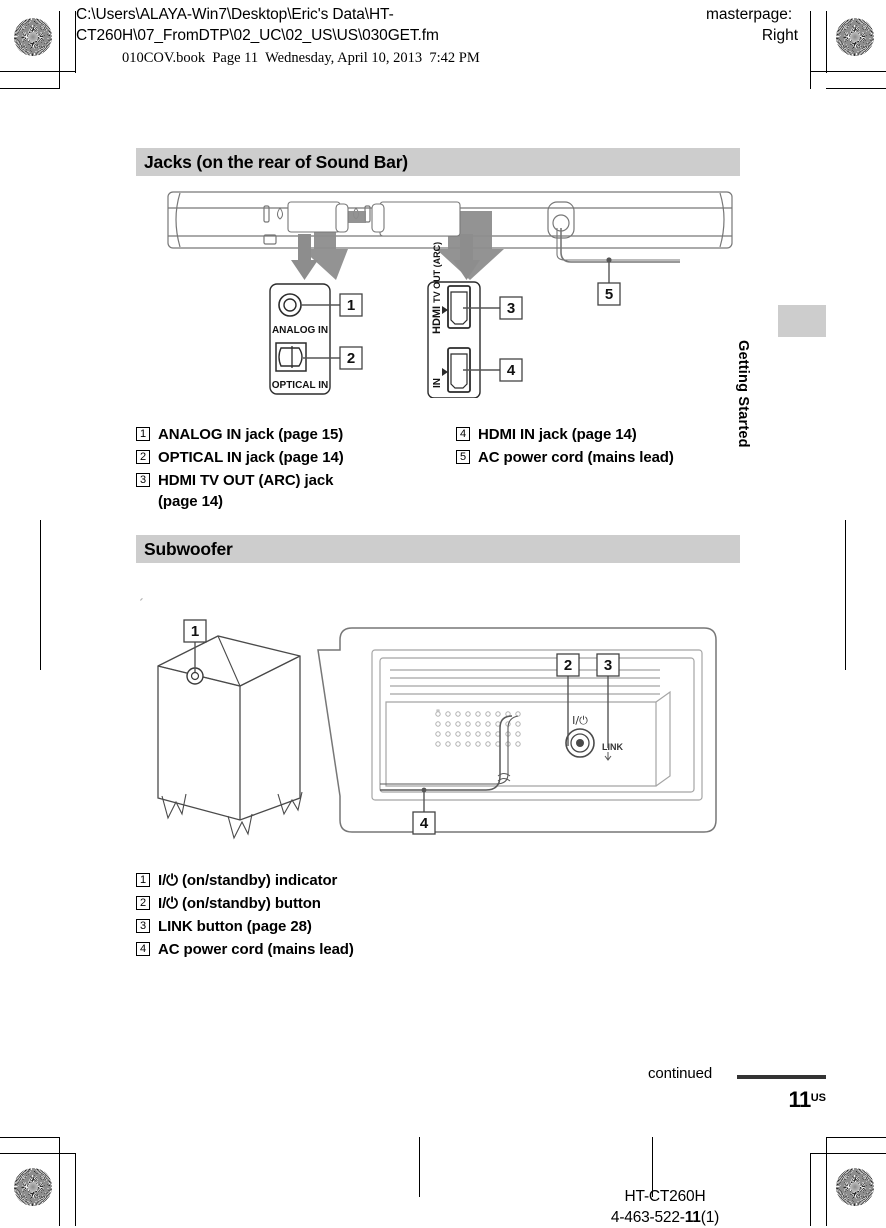  Describe the element at coordinates (799, 1099) in the screenshot. I see `page-number-value: 11` at that location.